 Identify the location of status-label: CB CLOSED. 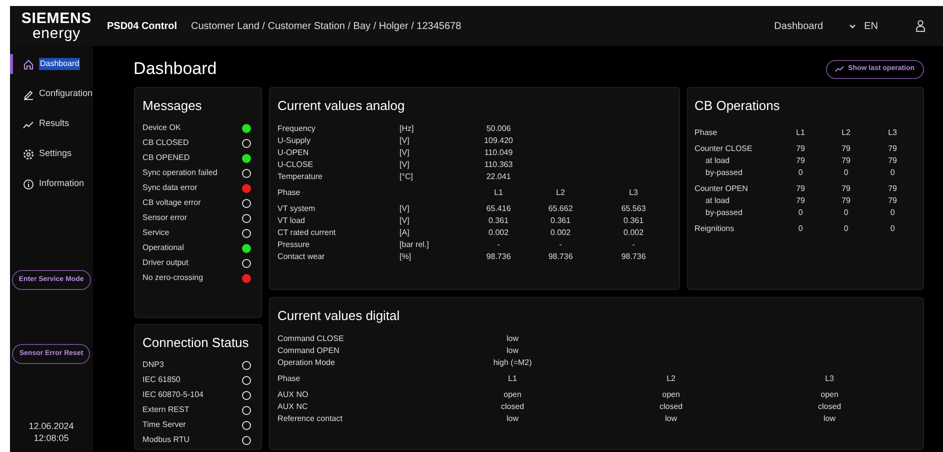
(165, 143).